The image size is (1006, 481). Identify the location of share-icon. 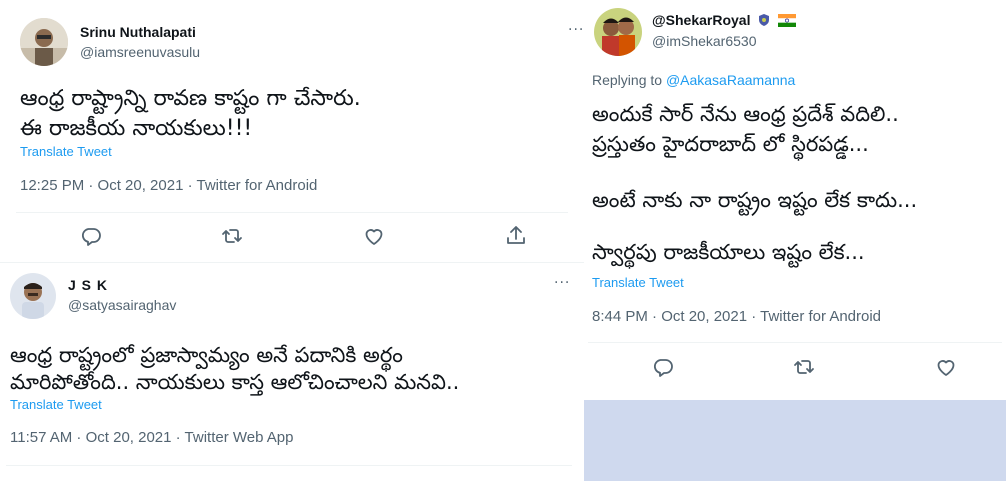
(516, 236).